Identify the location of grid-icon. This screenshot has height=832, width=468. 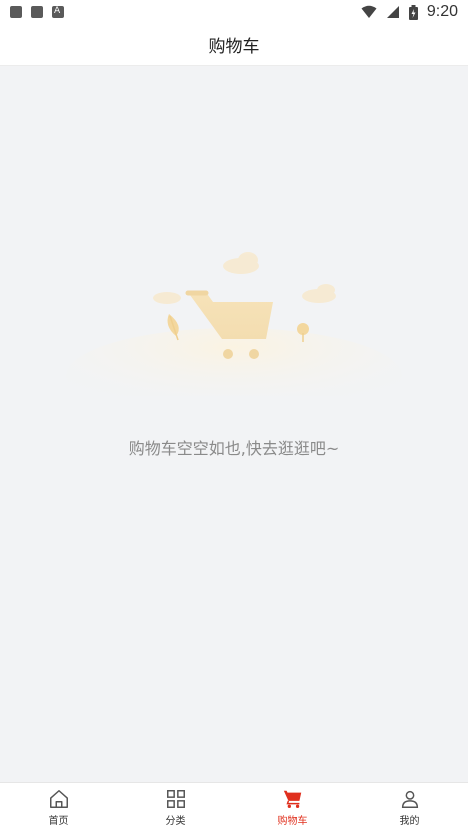
(175, 799).